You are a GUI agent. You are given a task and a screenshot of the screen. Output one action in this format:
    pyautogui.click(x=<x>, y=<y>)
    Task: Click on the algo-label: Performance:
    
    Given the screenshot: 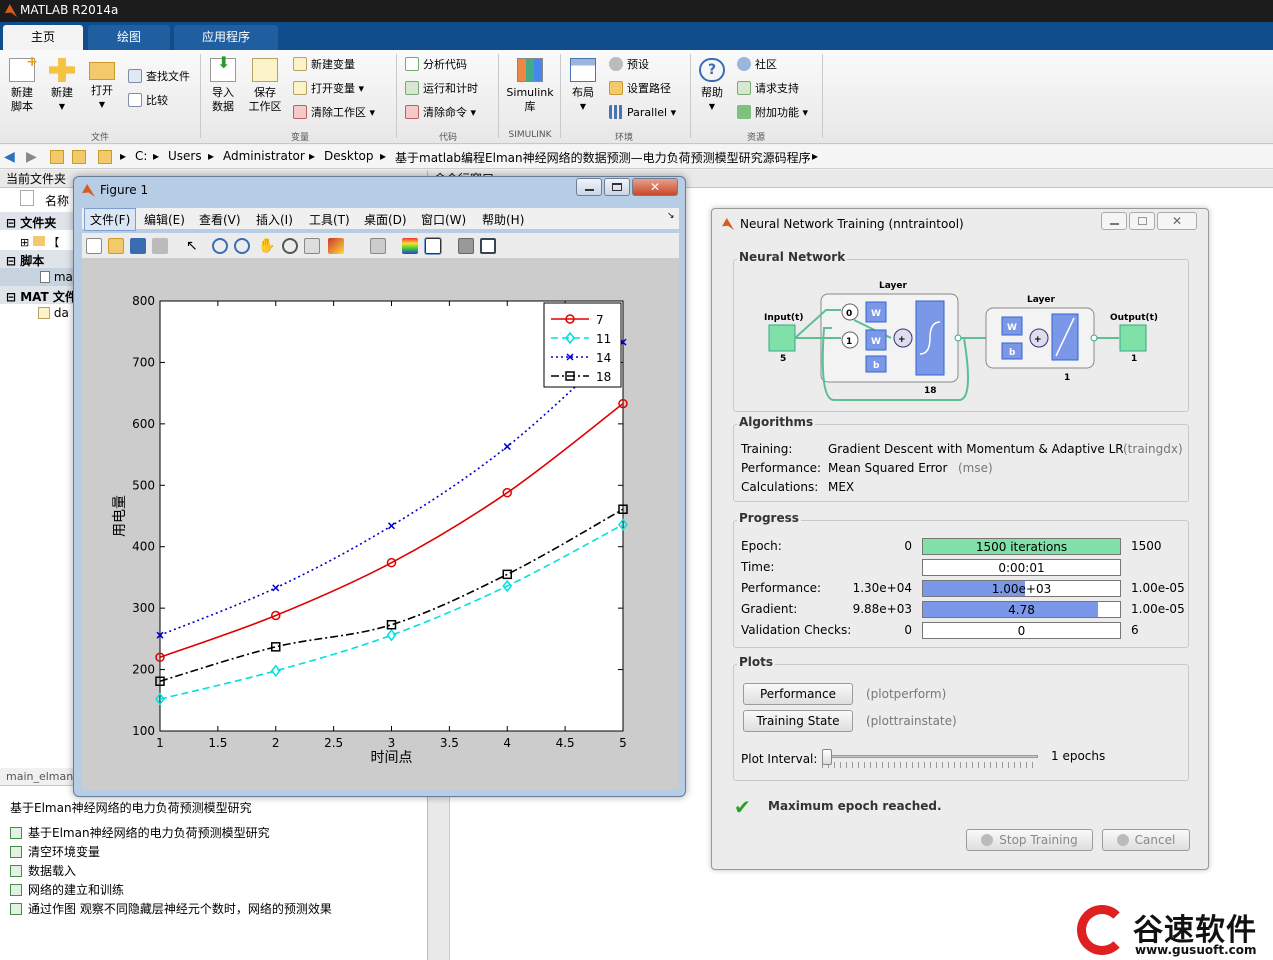 What is the action you would take?
    pyautogui.click(x=781, y=468)
    